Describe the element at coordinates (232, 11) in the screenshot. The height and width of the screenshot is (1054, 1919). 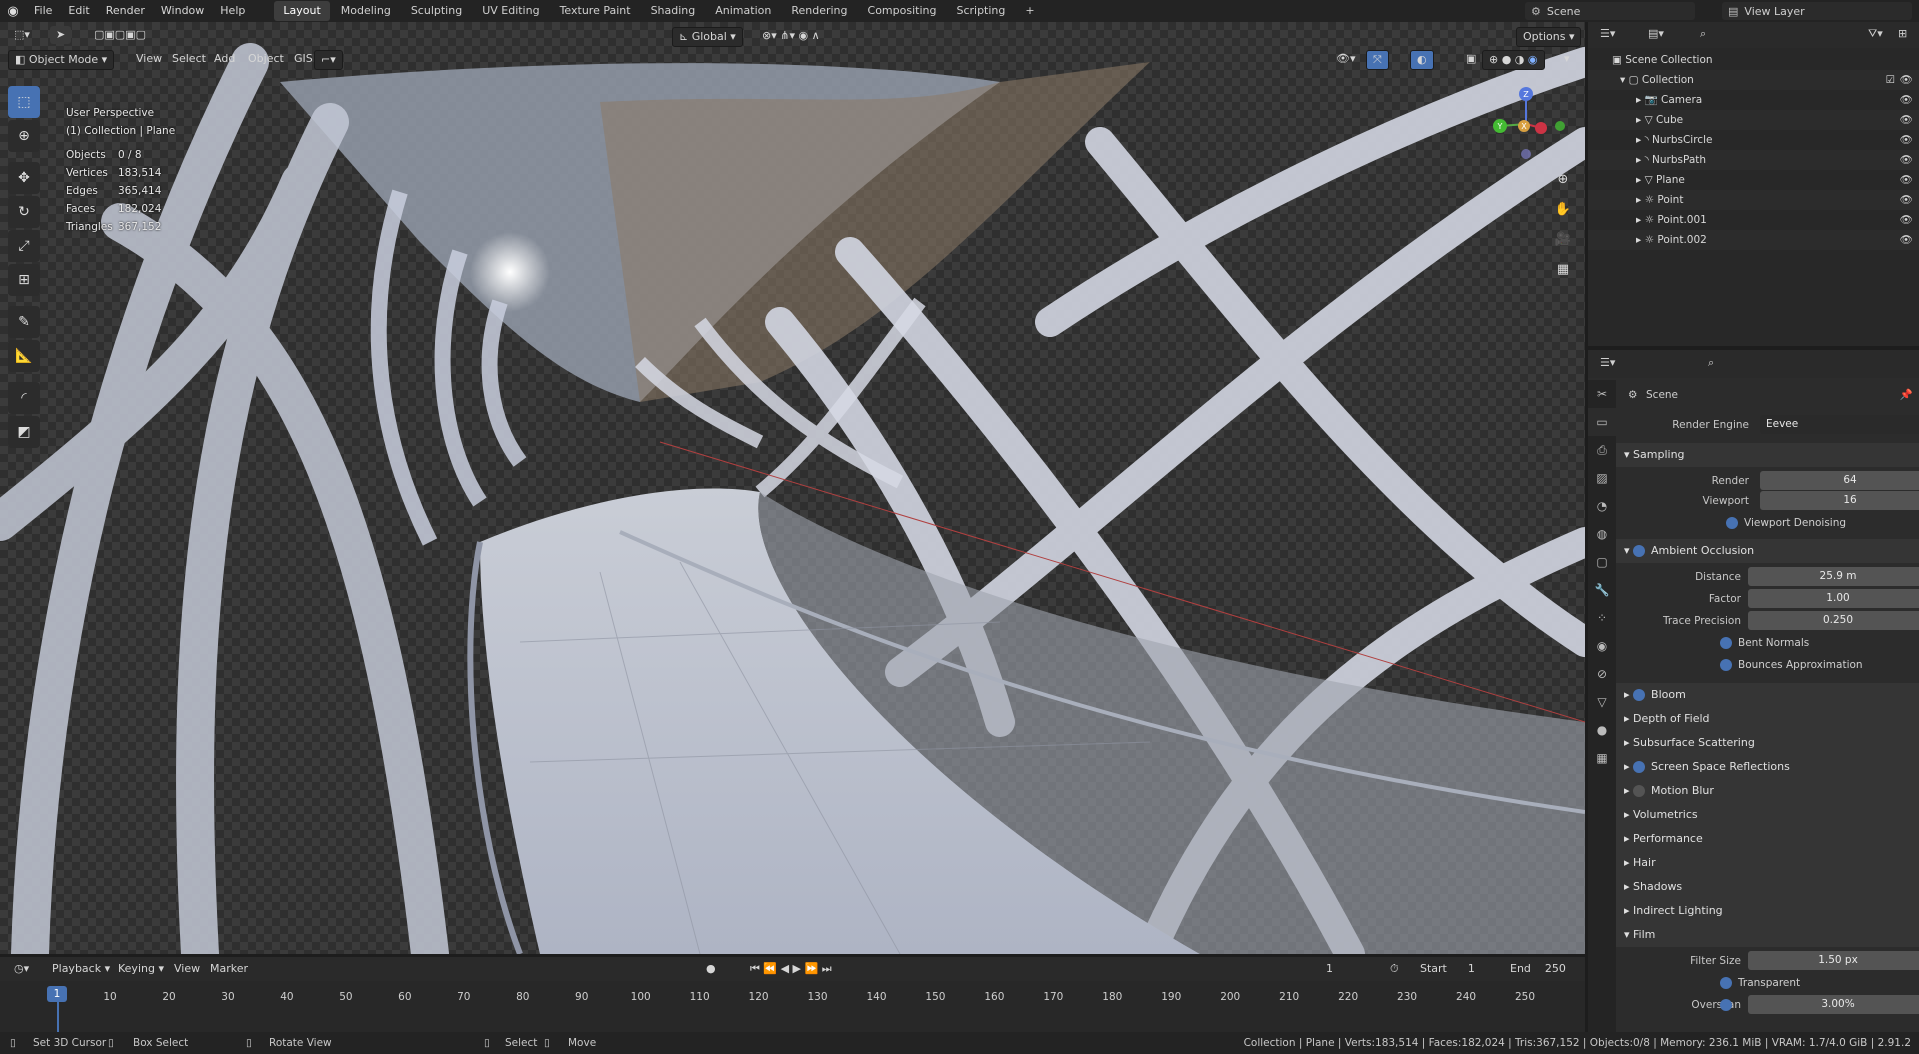
I see `menu-help: Help` at that location.